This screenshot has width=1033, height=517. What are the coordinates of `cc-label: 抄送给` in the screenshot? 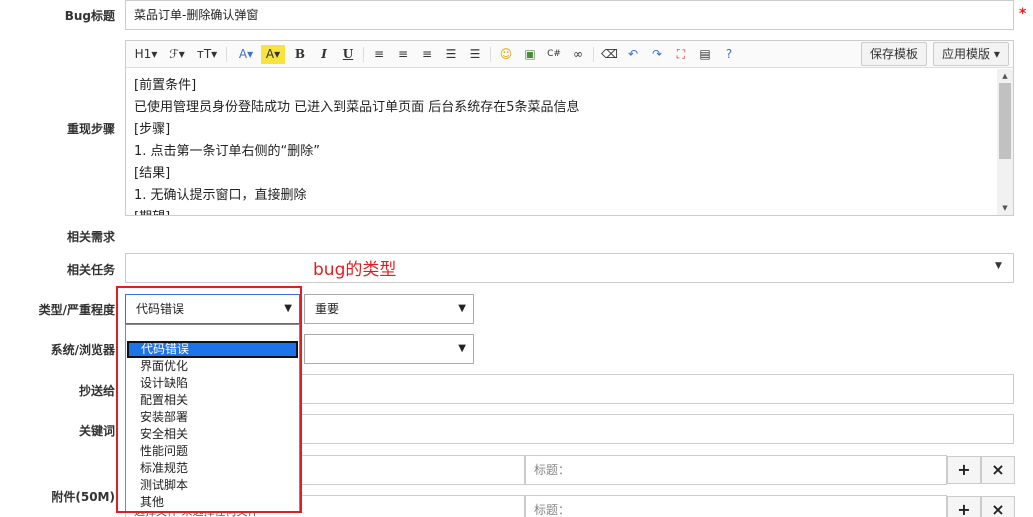 It's located at (96, 391).